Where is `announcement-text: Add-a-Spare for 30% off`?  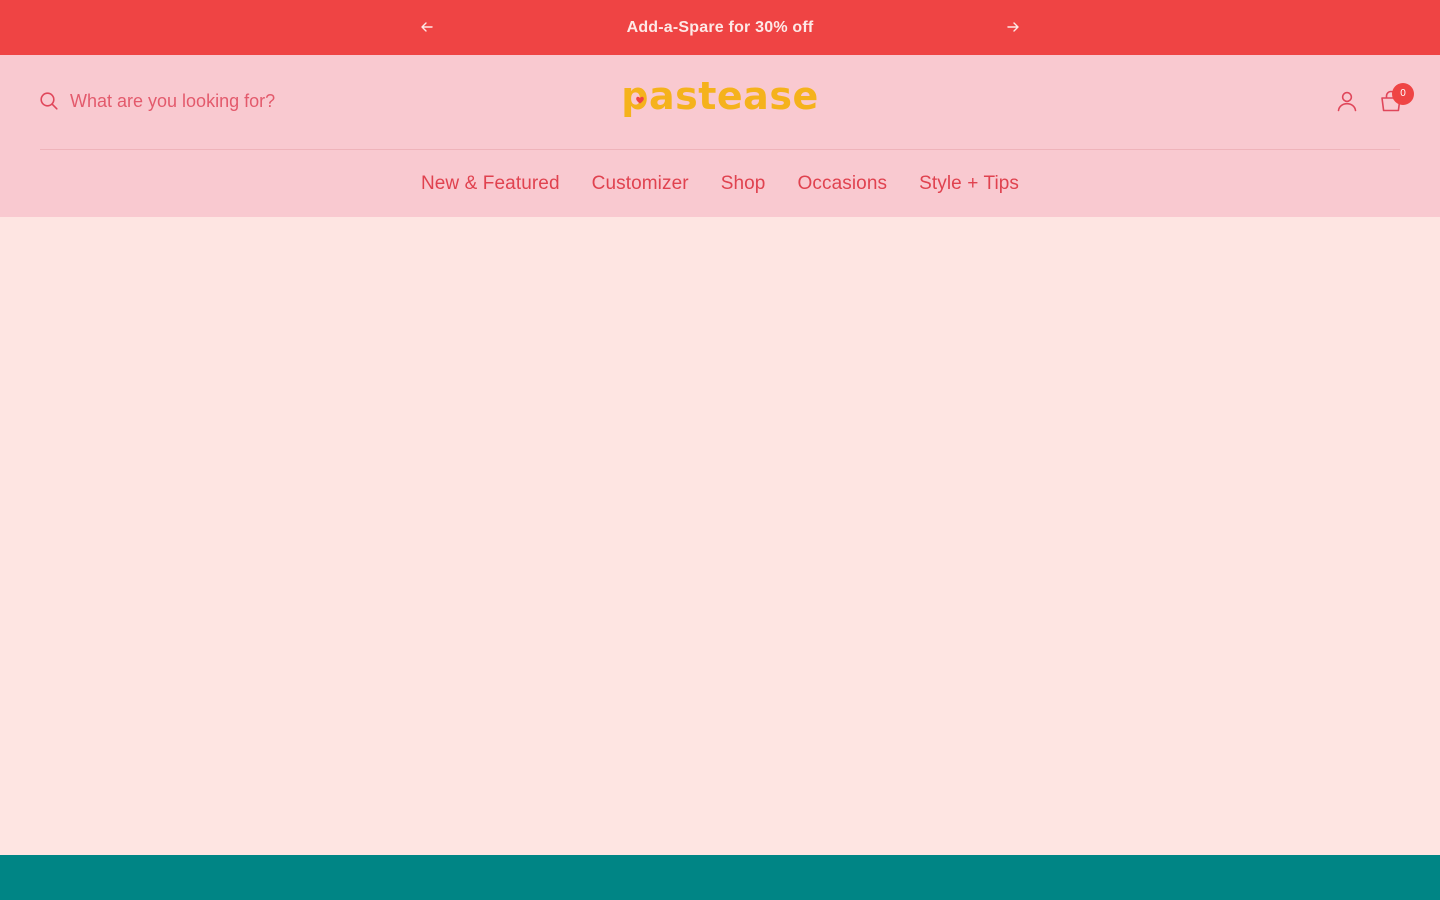
announcement-text: Add-a-Spare for 30% off is located at coordinates (720, 27).